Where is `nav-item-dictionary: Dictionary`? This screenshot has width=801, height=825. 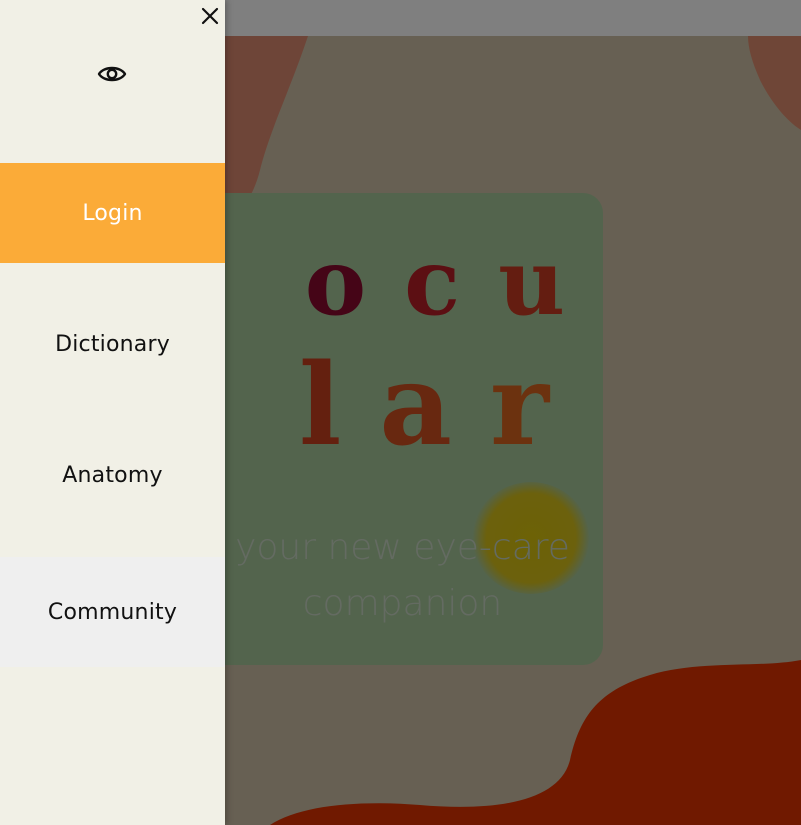 nav-item-dictionary: Dictionary is located at coordinates (112, 344).